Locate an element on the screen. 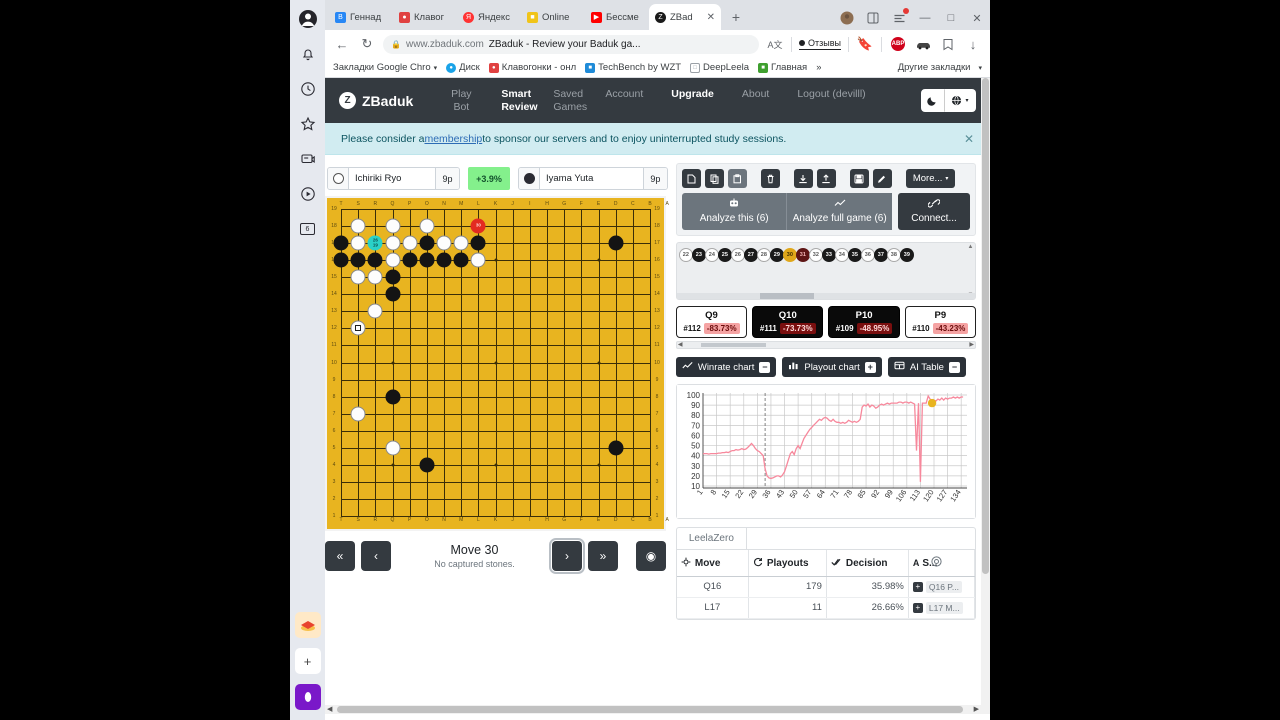 This screenshot has width=1280, height=720. bookmark-glavnaya: ■ Главная is located at coordinates (782, 67).